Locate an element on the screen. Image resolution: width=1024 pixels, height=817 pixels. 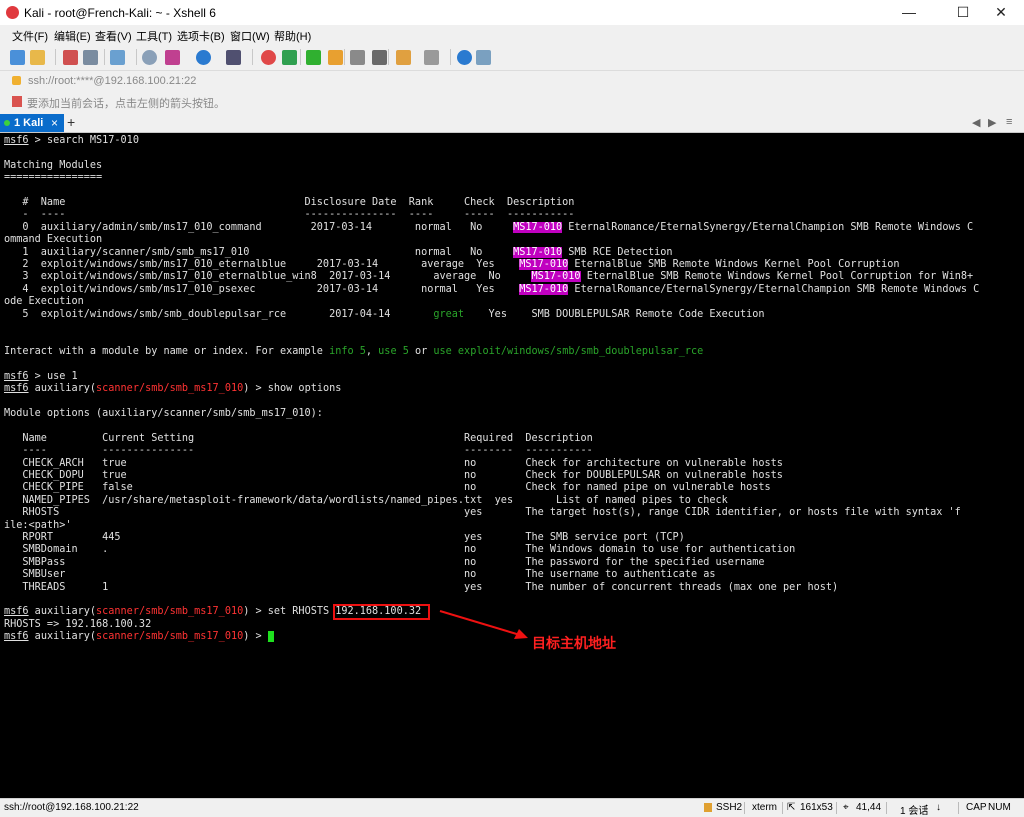
option-row: RPORT 445 yes The SMB service port (TCP) is located at coordinates (344, 537).